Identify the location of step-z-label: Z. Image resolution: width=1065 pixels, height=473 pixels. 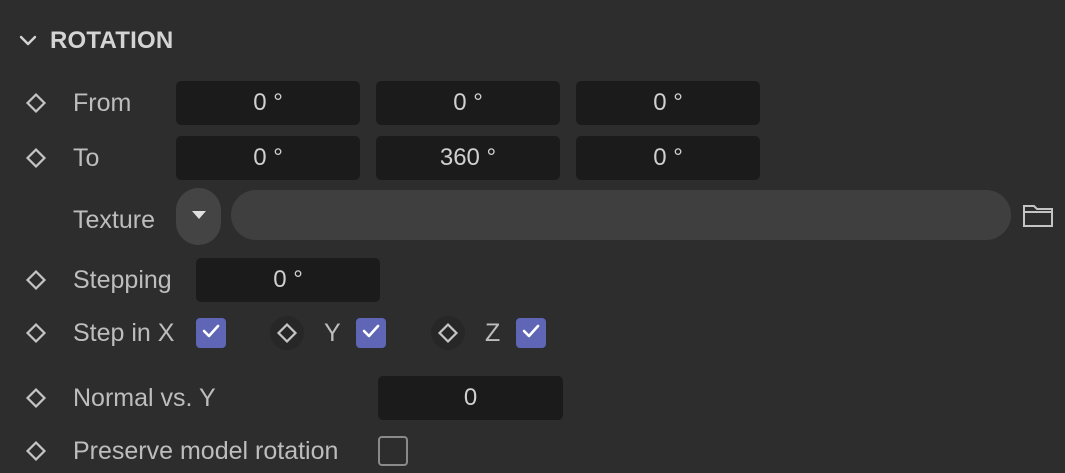
(493, 333).